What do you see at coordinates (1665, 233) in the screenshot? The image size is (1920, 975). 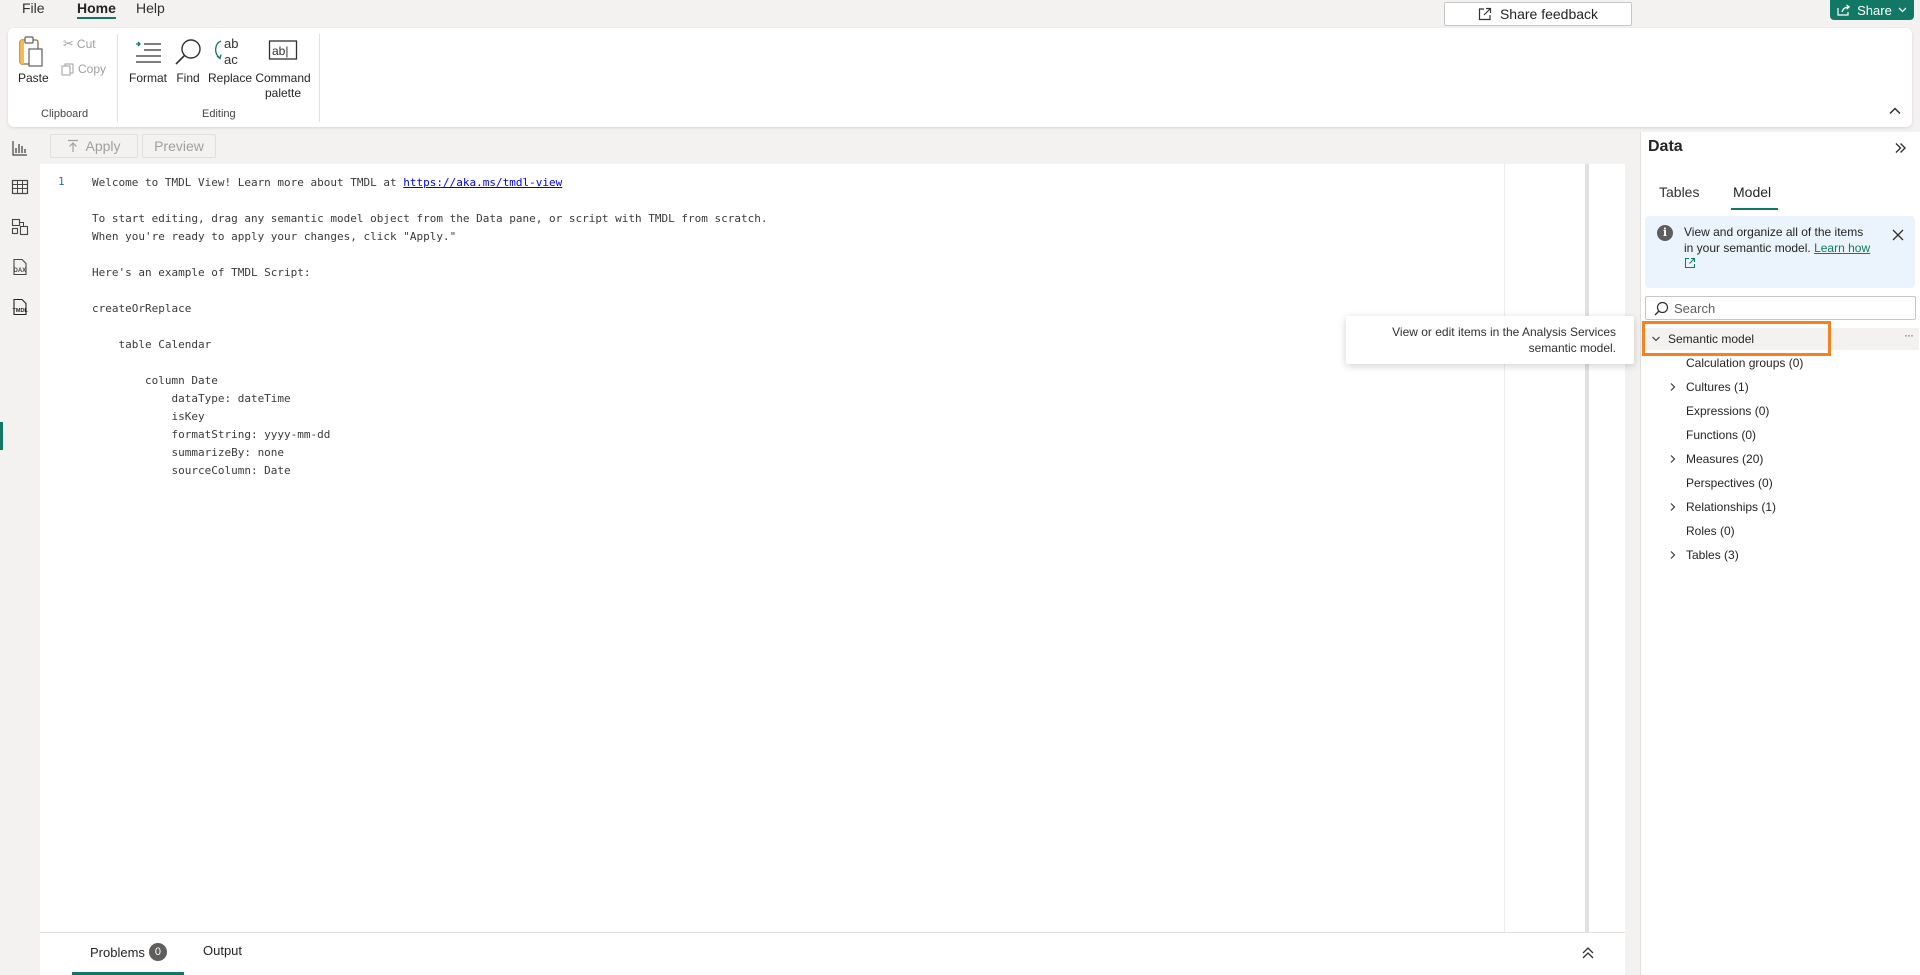 I see `info-icon: i` at bounding box center [1665, 233].